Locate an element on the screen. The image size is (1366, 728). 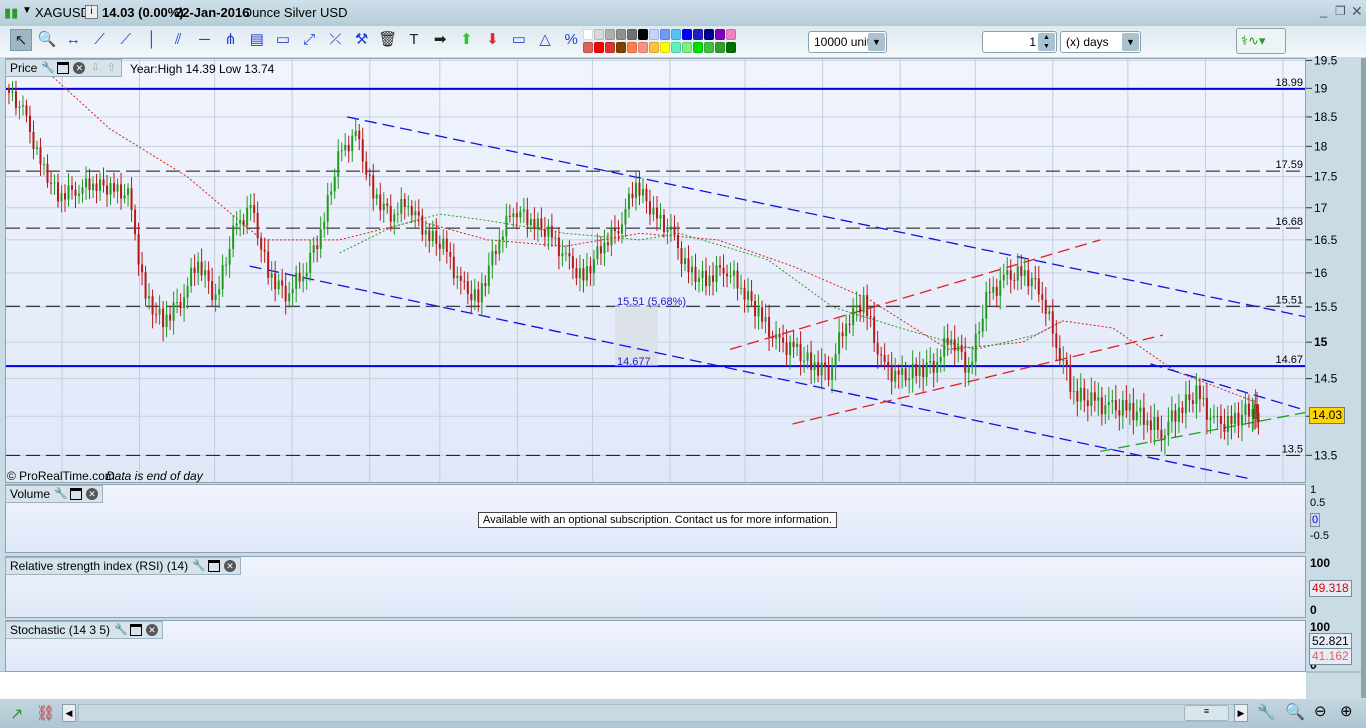
auto-zoom-icon: 🔍 is located at coordinates (1295, 712).